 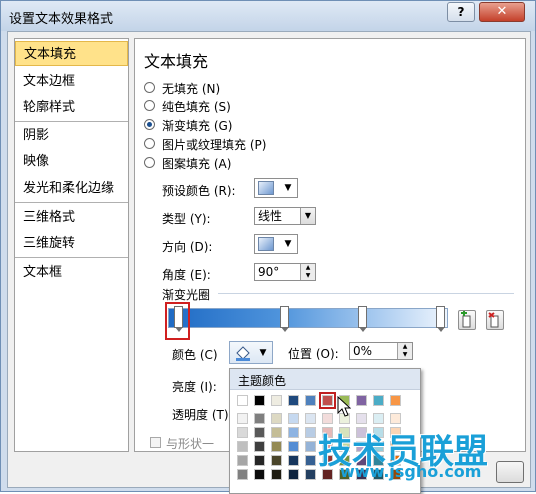 I want to click on sidebar-item-3d-rotation: 三维旋转, so click(x=71, y=243).